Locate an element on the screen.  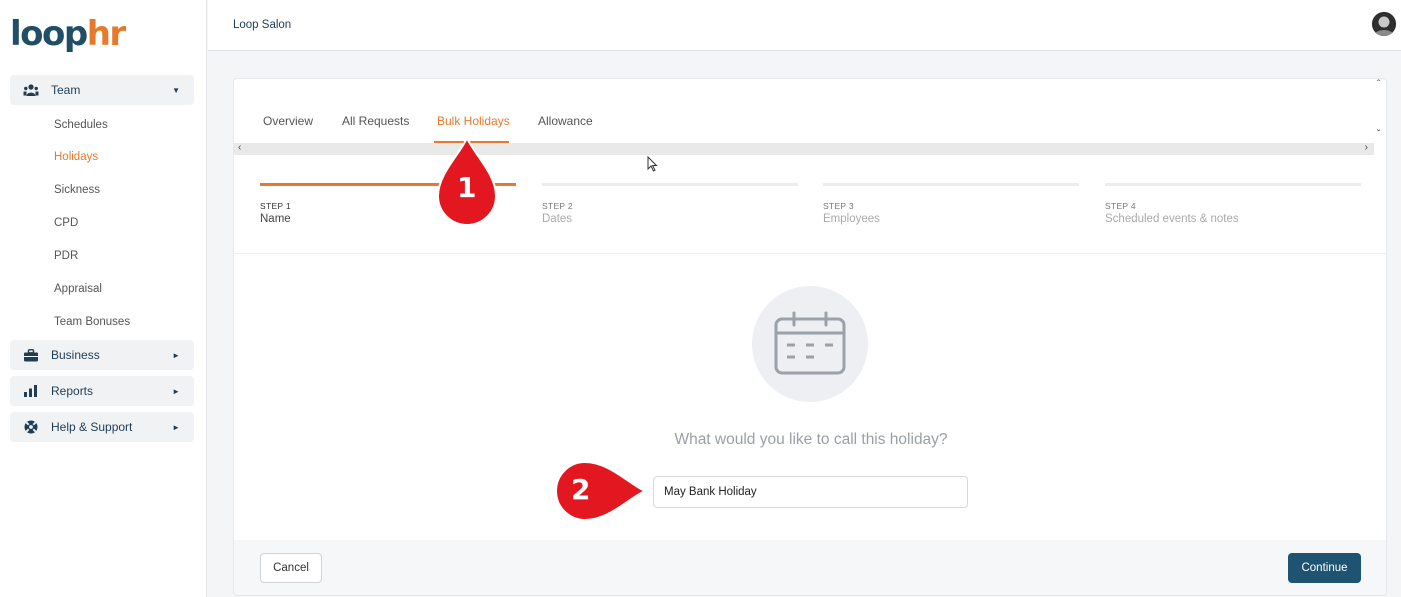
loophr-logo: loophr is located at coordinates (68, 34).